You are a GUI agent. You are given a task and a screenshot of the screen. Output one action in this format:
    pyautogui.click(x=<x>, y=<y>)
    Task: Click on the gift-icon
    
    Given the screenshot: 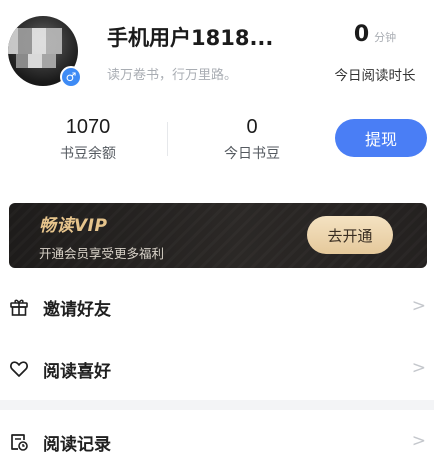 What is the action you would take?
    pyautogui.click(x=19, y=307)
    